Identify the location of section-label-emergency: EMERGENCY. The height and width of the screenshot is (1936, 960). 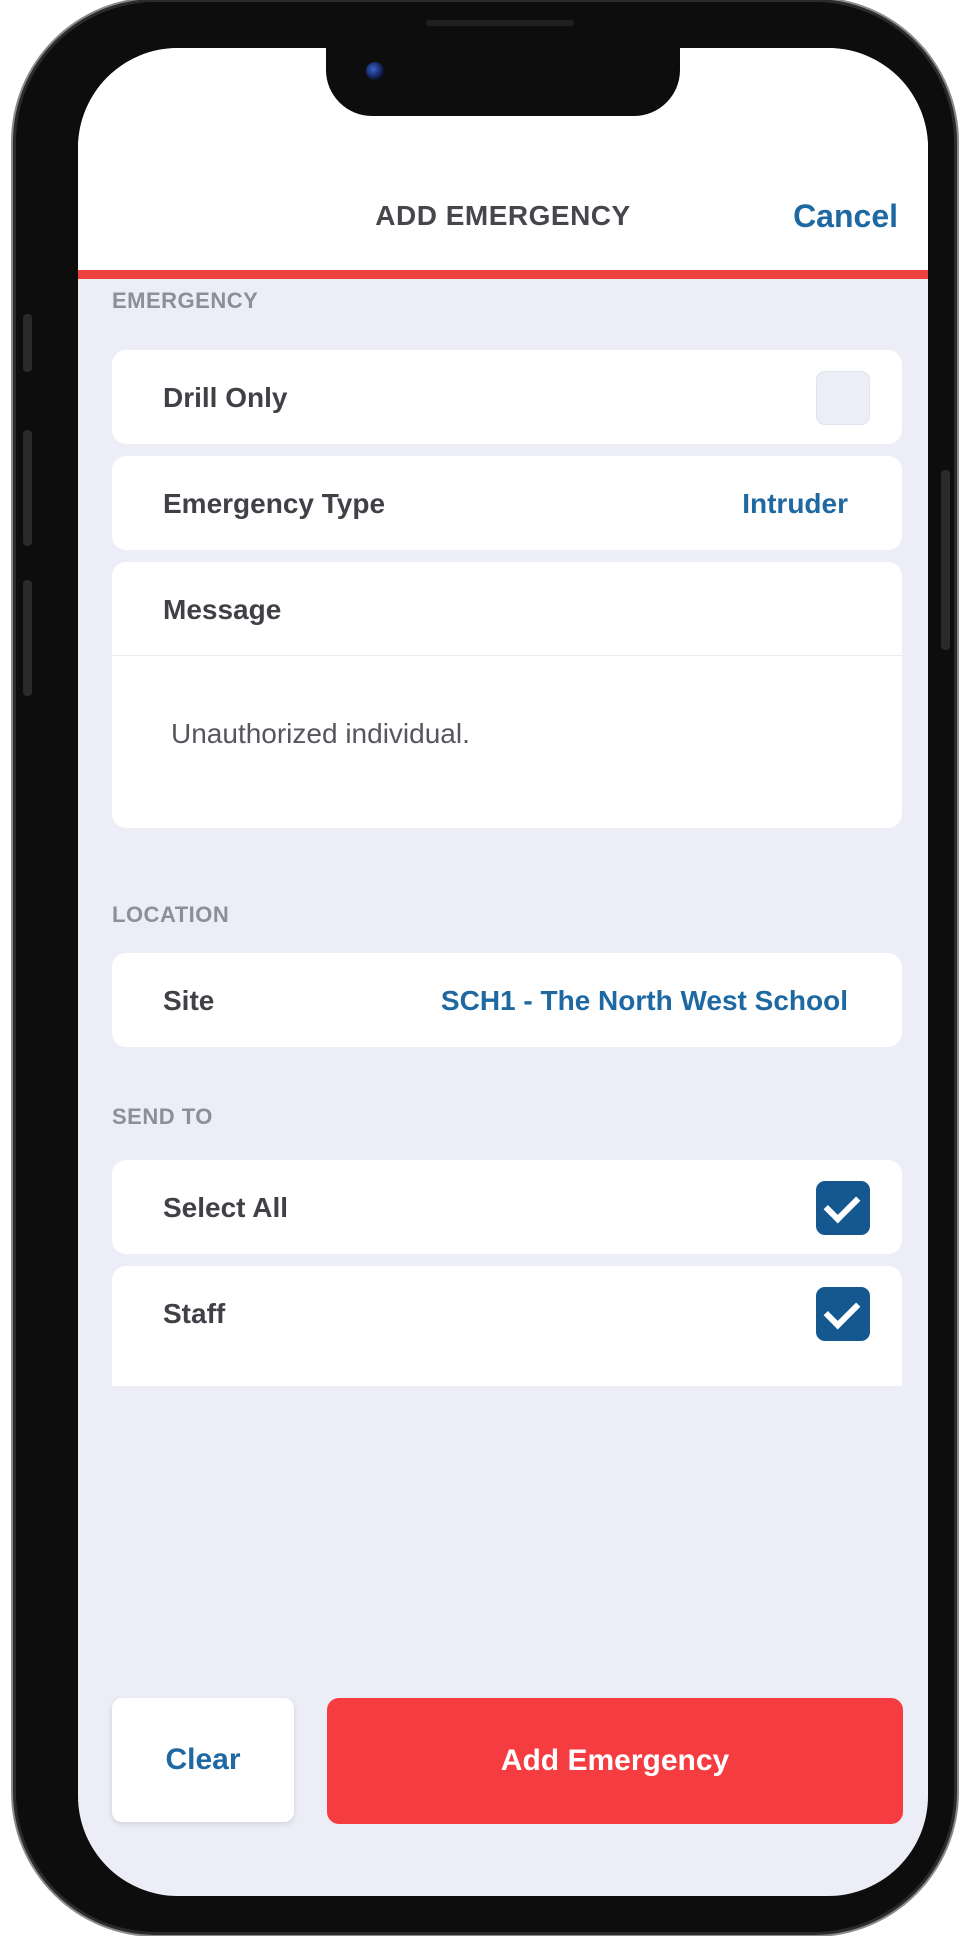
(185, 300).